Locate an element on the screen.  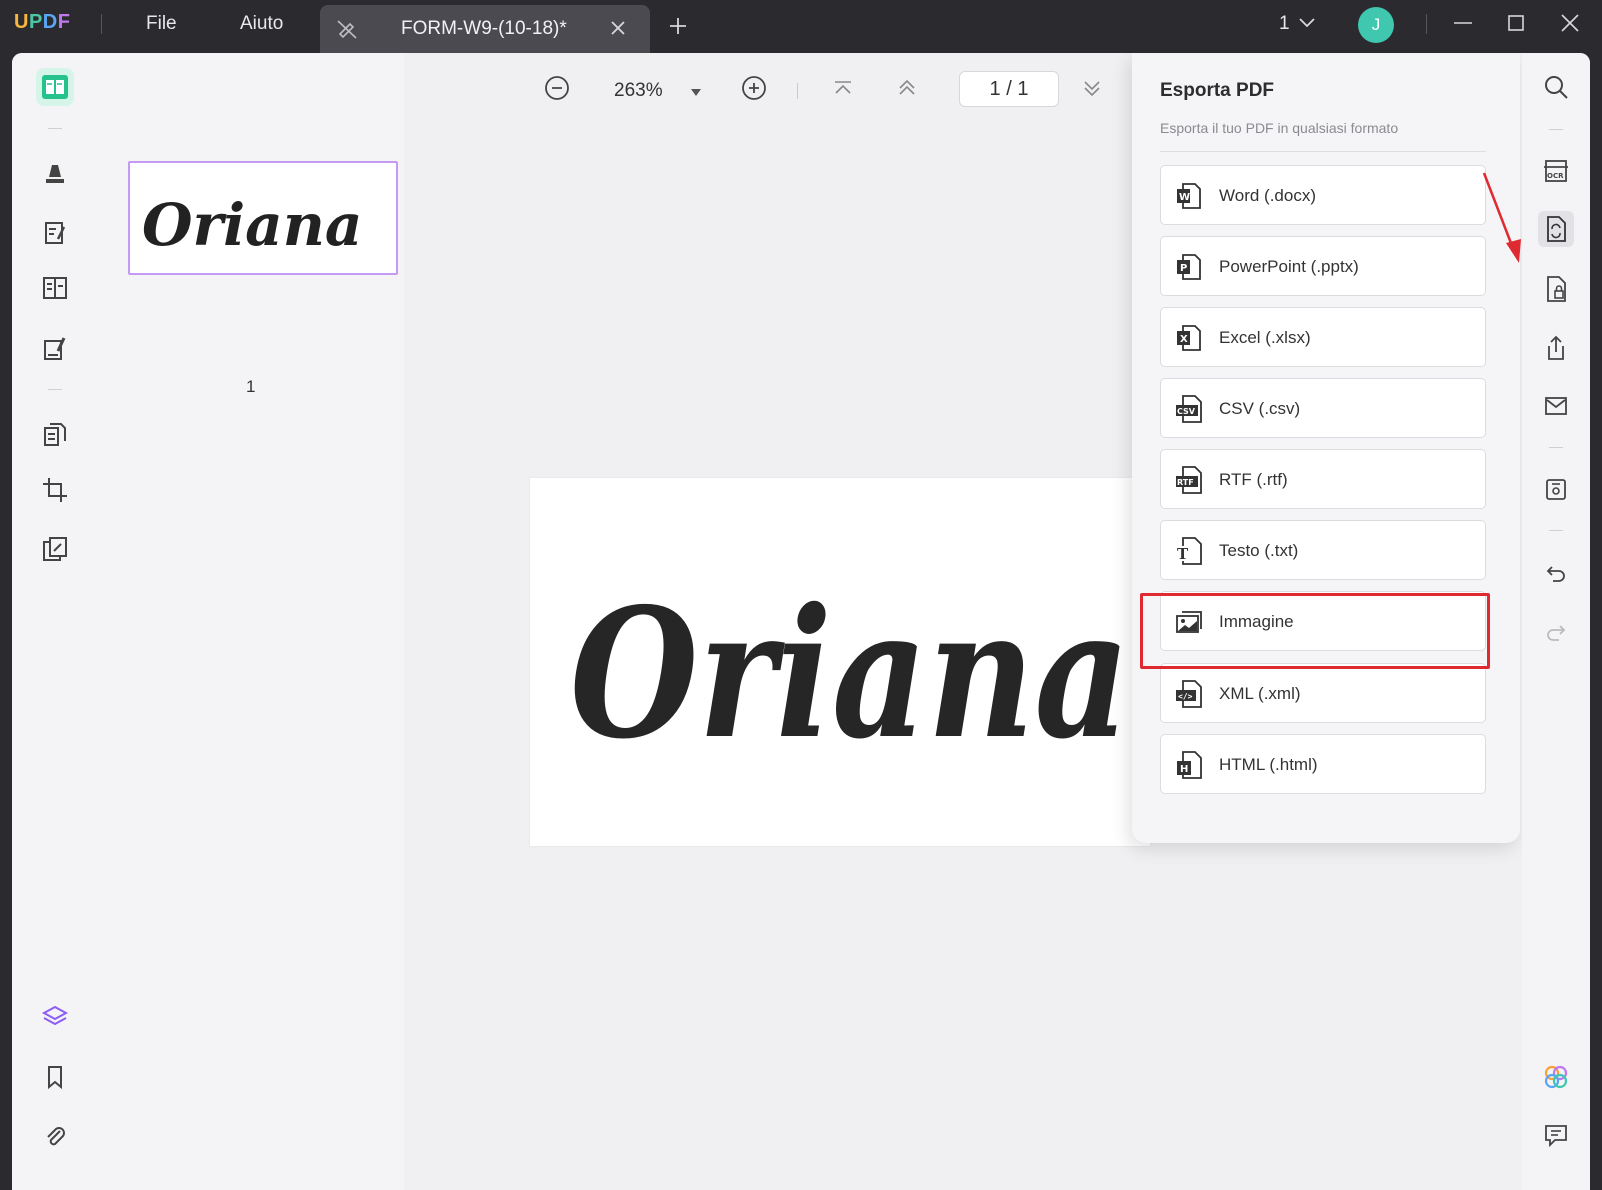
bookmark-icon is located at coordinates (55, 1077).